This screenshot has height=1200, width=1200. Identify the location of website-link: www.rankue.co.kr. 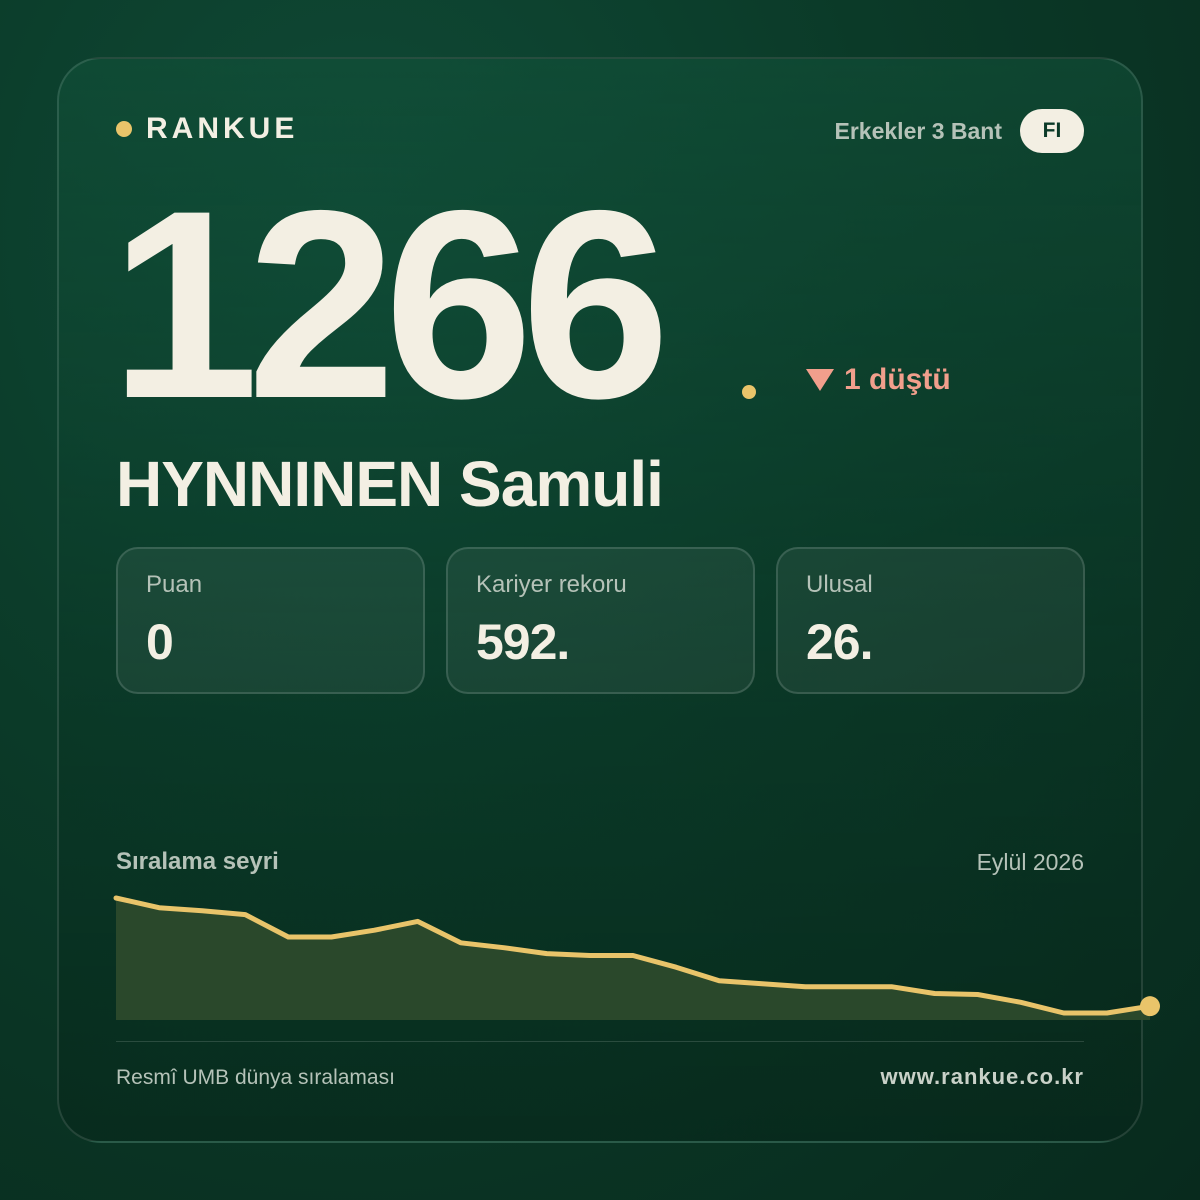
(982, 1077).